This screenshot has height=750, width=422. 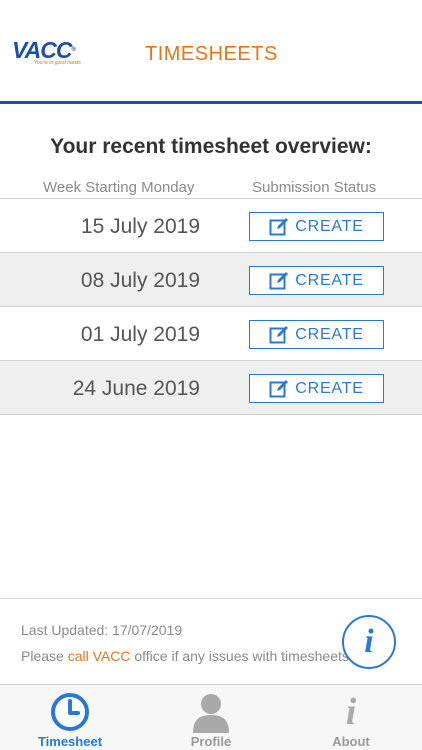 What do you see at coordinates (70, 741) in the screenshot?
I see `tab-label: Timesheet` at bounding box center [70, 741].